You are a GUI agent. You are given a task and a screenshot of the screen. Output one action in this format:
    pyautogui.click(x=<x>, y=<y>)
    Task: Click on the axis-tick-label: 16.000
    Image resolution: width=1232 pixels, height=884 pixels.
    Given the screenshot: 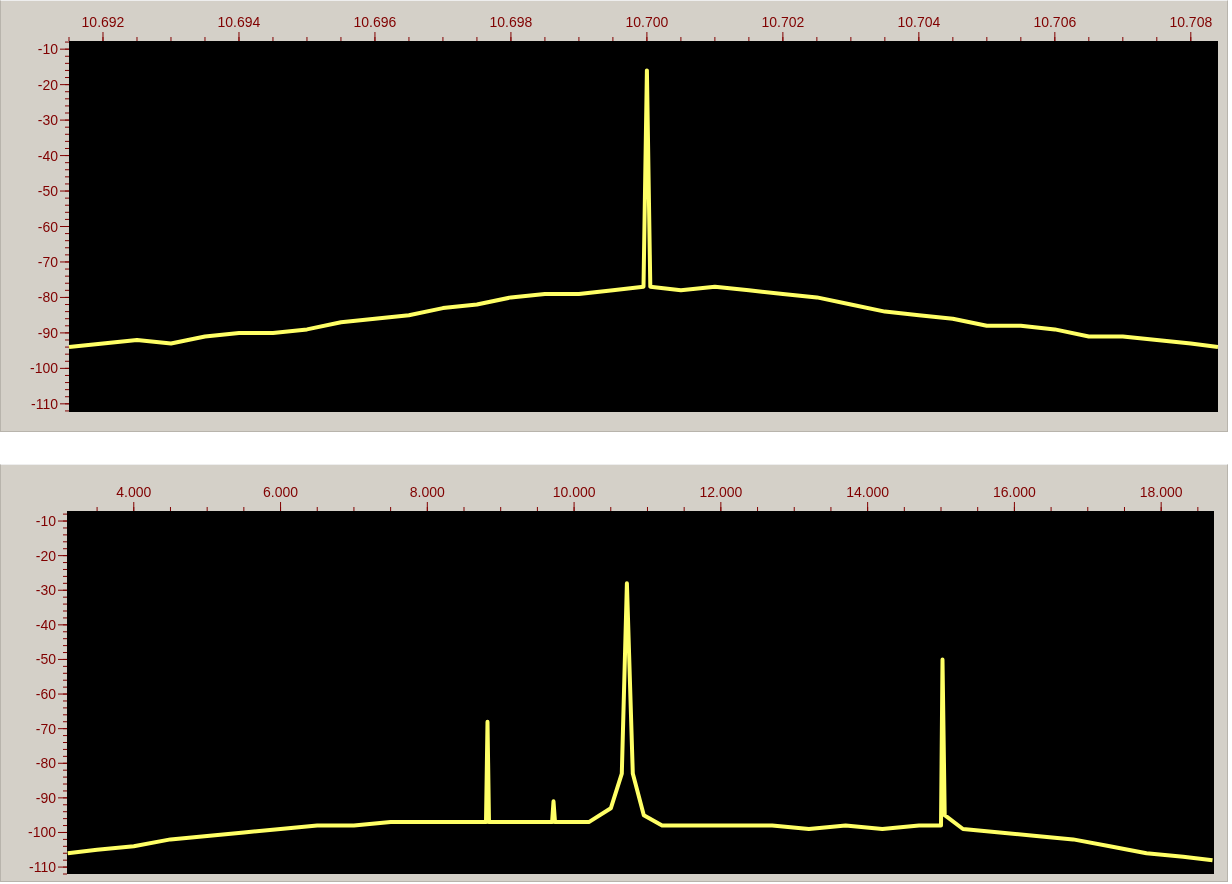 What is the action you would take?
    pyautogui.click(x=1014, y=492)
    